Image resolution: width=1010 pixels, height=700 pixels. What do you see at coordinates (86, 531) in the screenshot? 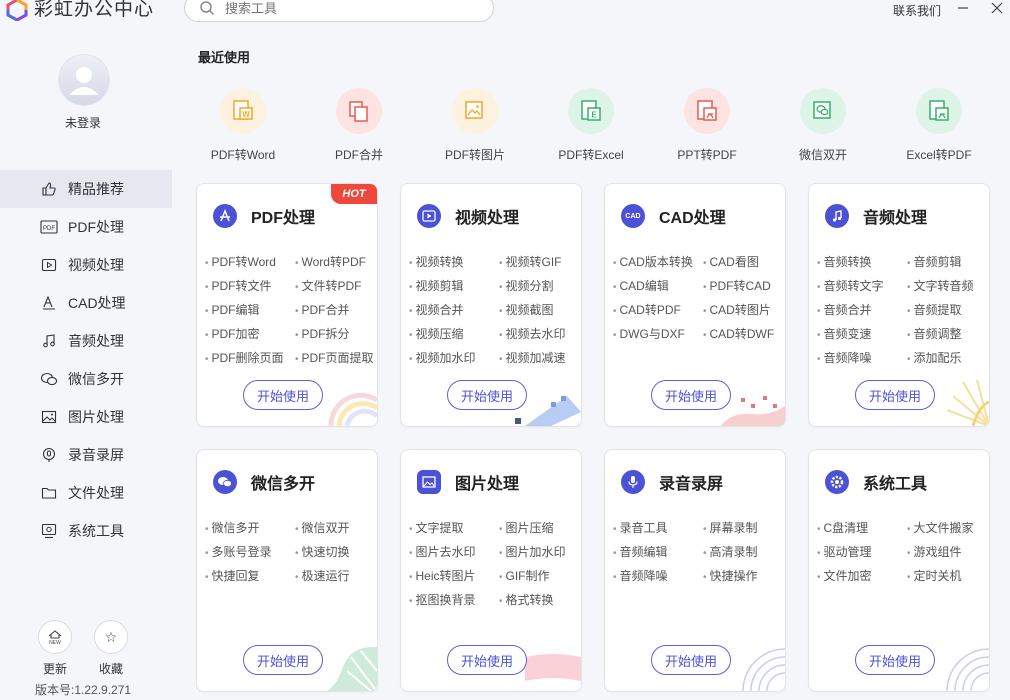
I see `sidebar-item-system: 系统工具` at bounding box center [86, 531].